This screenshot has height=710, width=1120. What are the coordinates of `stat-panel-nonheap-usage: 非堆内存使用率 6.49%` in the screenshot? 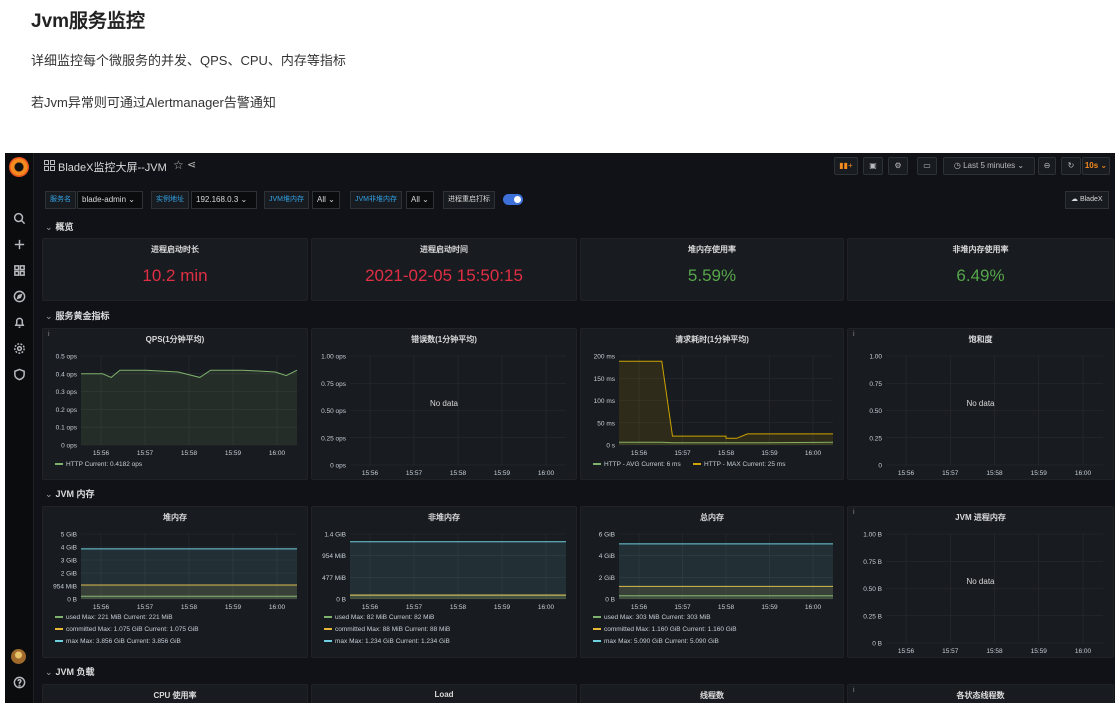 It's located at (980, 269).